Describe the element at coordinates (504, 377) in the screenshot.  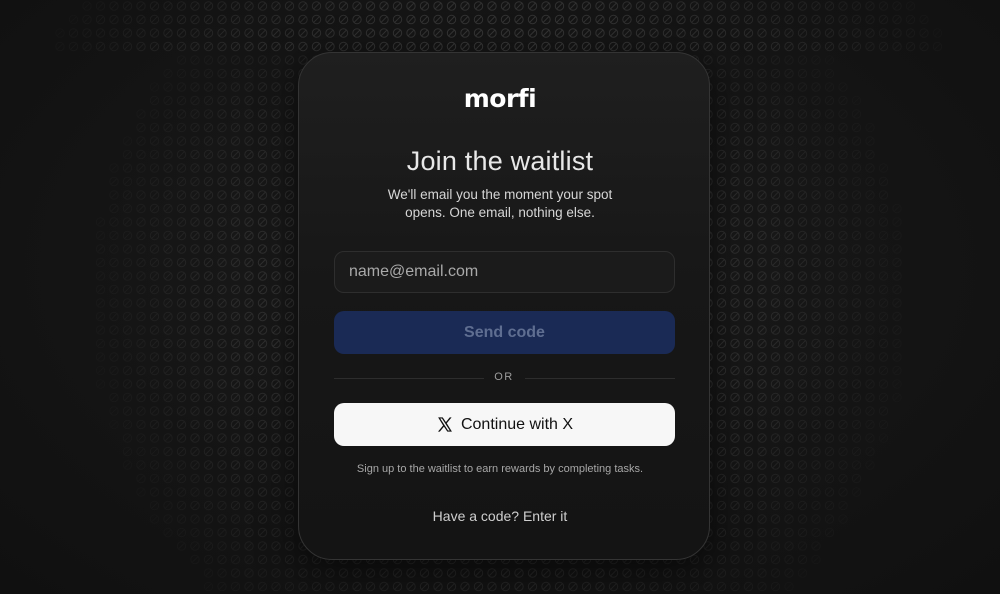
I see `divider-label: OR` at that location.